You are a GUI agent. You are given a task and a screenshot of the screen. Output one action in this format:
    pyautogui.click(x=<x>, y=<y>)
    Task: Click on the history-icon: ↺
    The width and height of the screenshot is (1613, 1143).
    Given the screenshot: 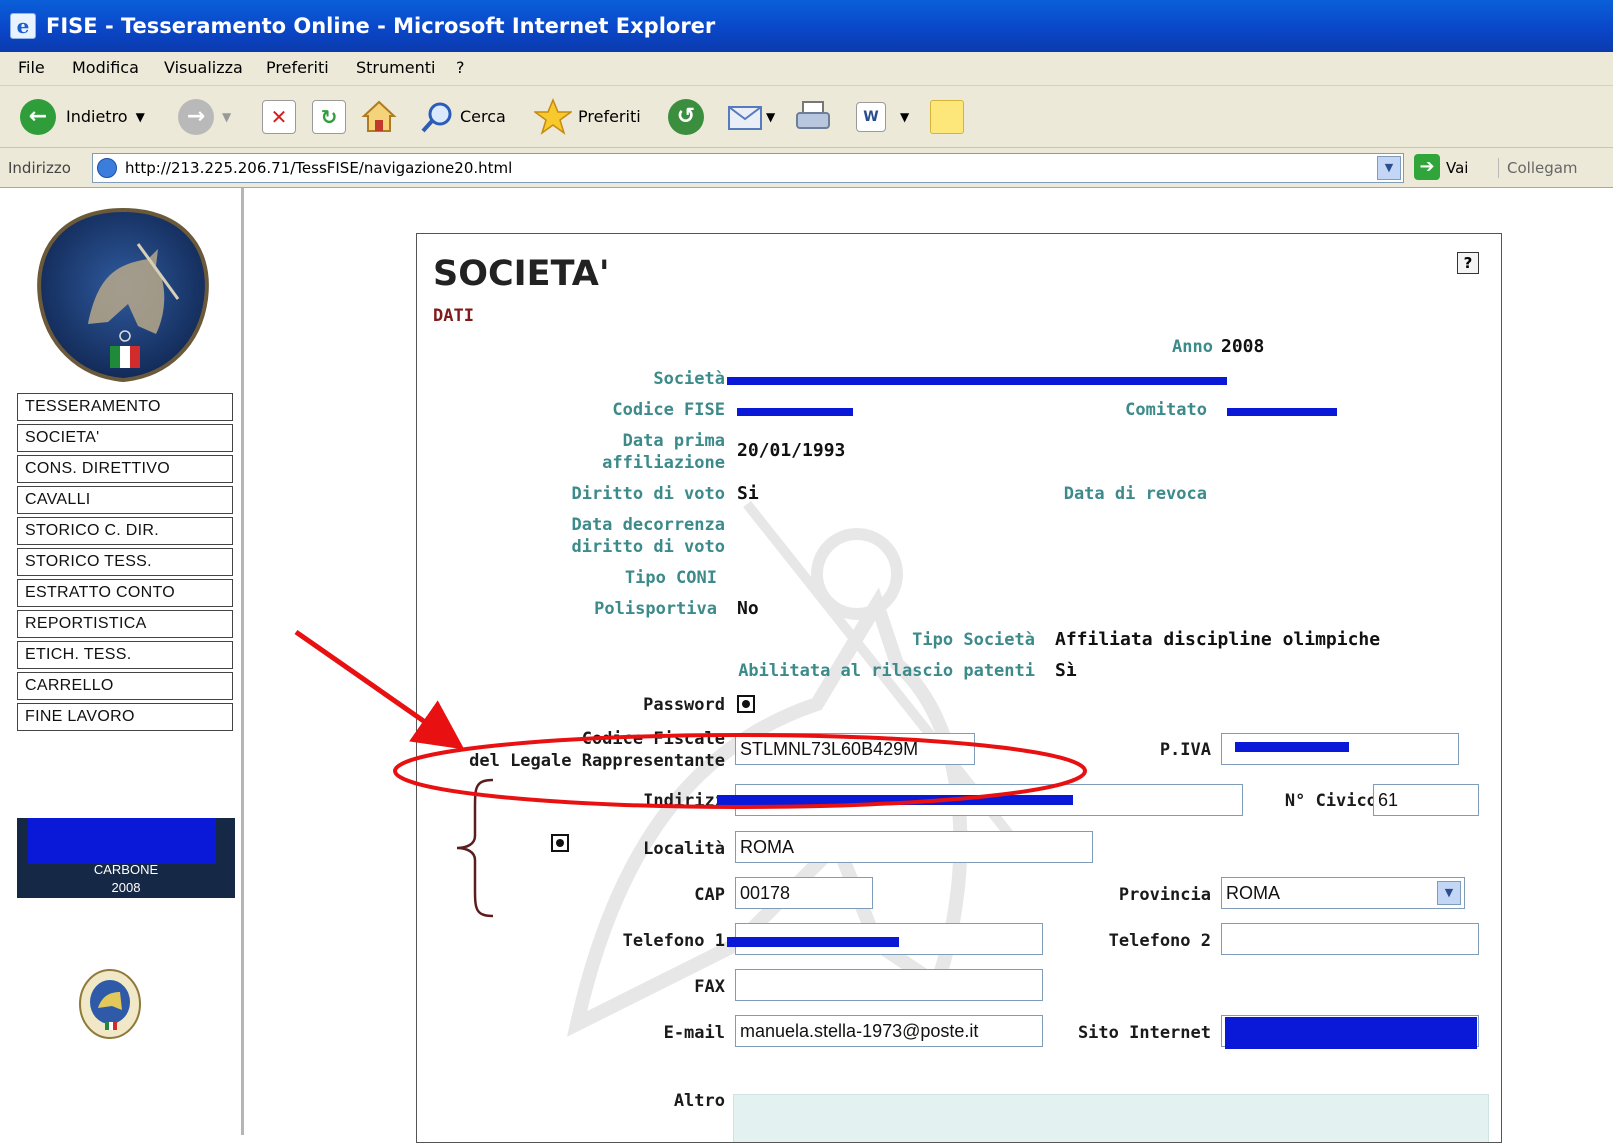 What is the action you would take?
    pyautogui.click(x=686, y=117)
    